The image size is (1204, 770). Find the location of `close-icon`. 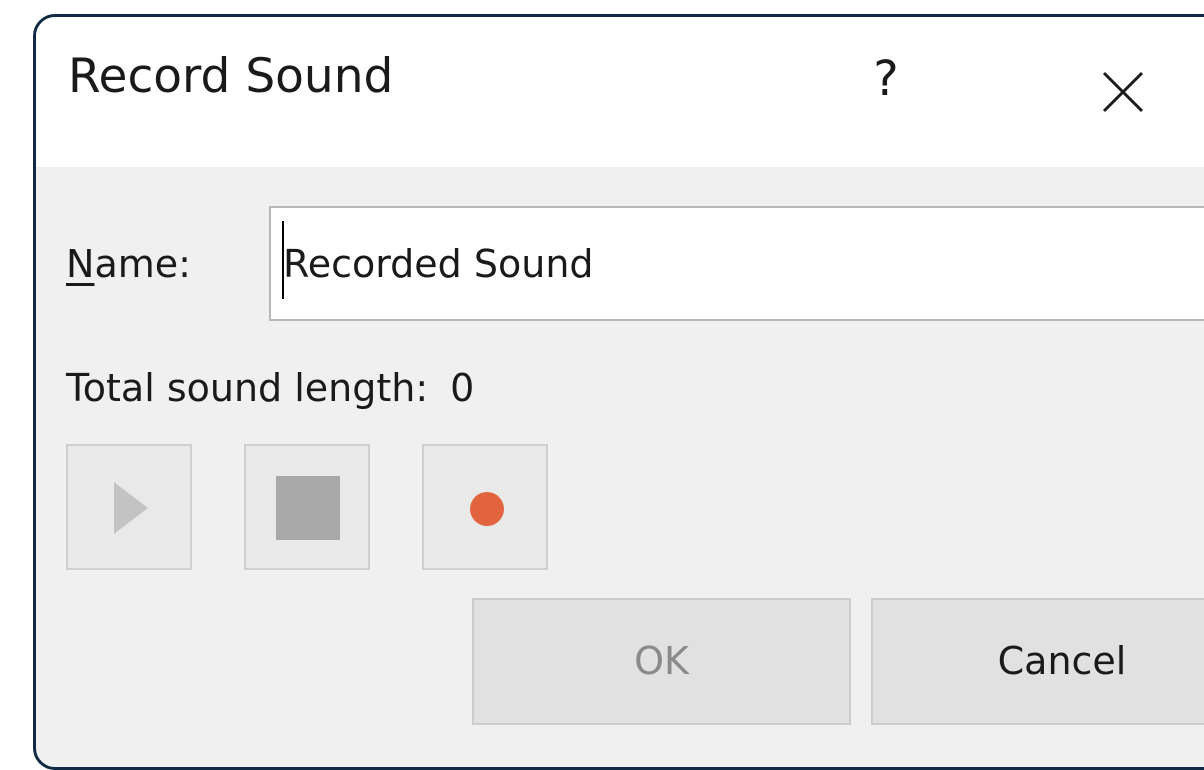

close-icon is located at coordinates (1123, 92).